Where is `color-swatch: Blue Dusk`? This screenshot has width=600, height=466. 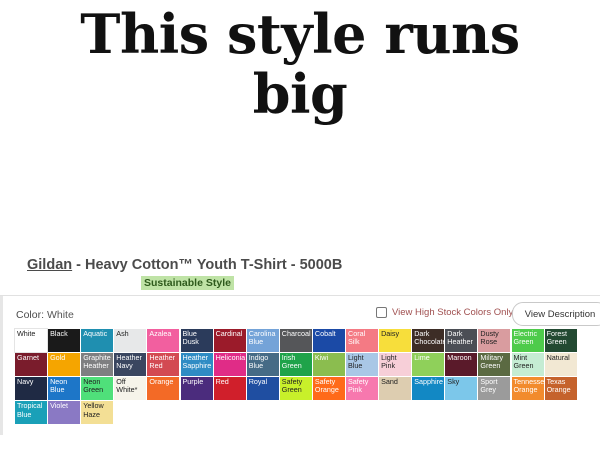 color-swatch: Blue Dusk is located at coordinates (196, 340).